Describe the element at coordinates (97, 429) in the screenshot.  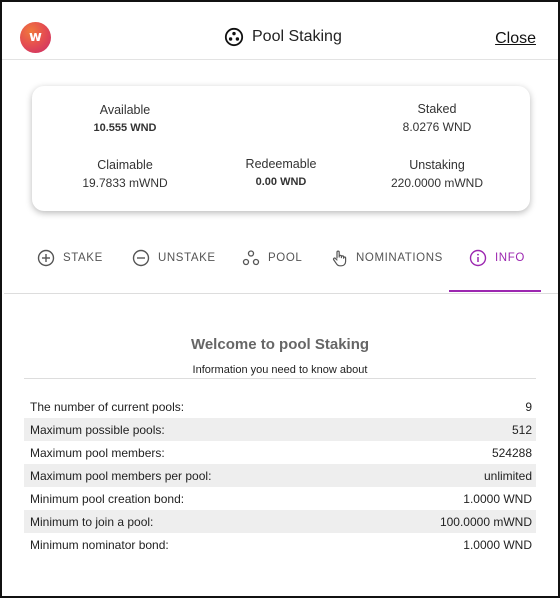
I see `info-row-label: Maximum possible pools:` at that location.